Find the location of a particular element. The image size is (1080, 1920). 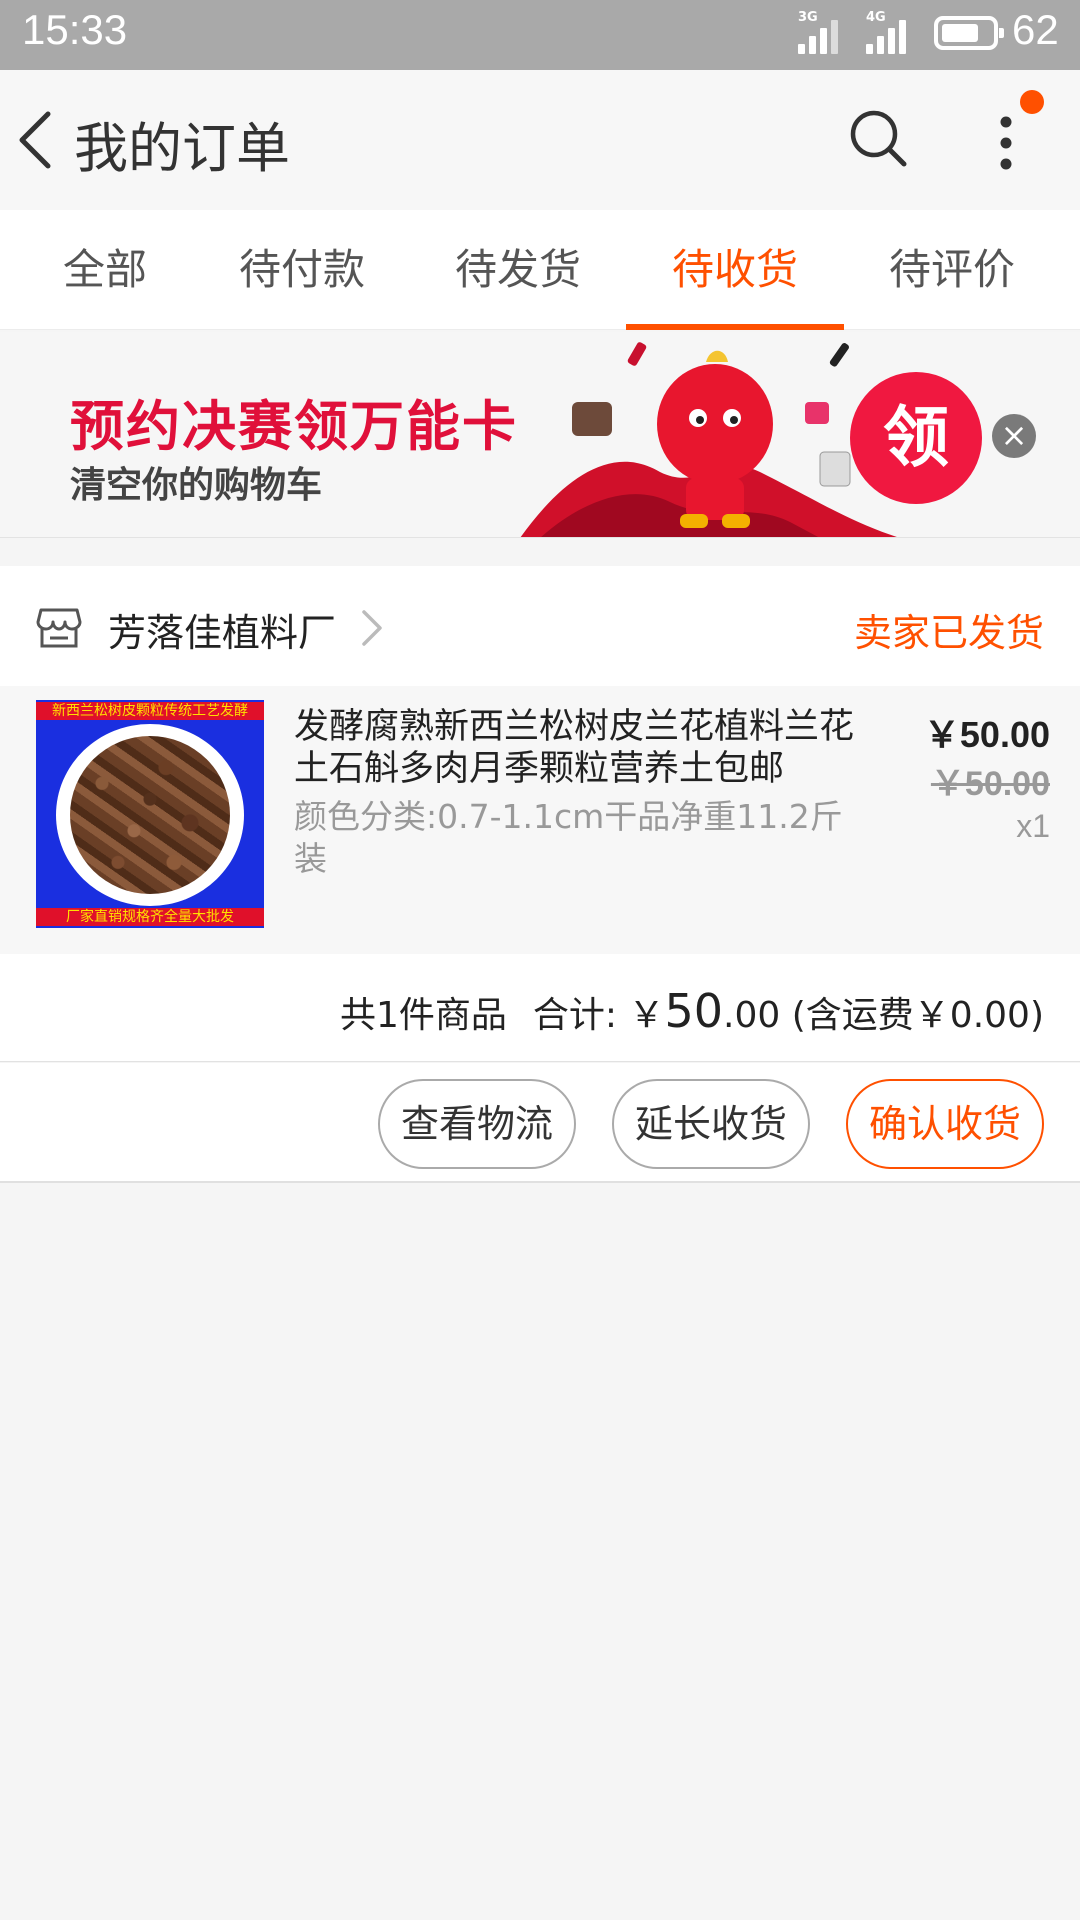

more-options-icon is located at coordinates (1006, 143).